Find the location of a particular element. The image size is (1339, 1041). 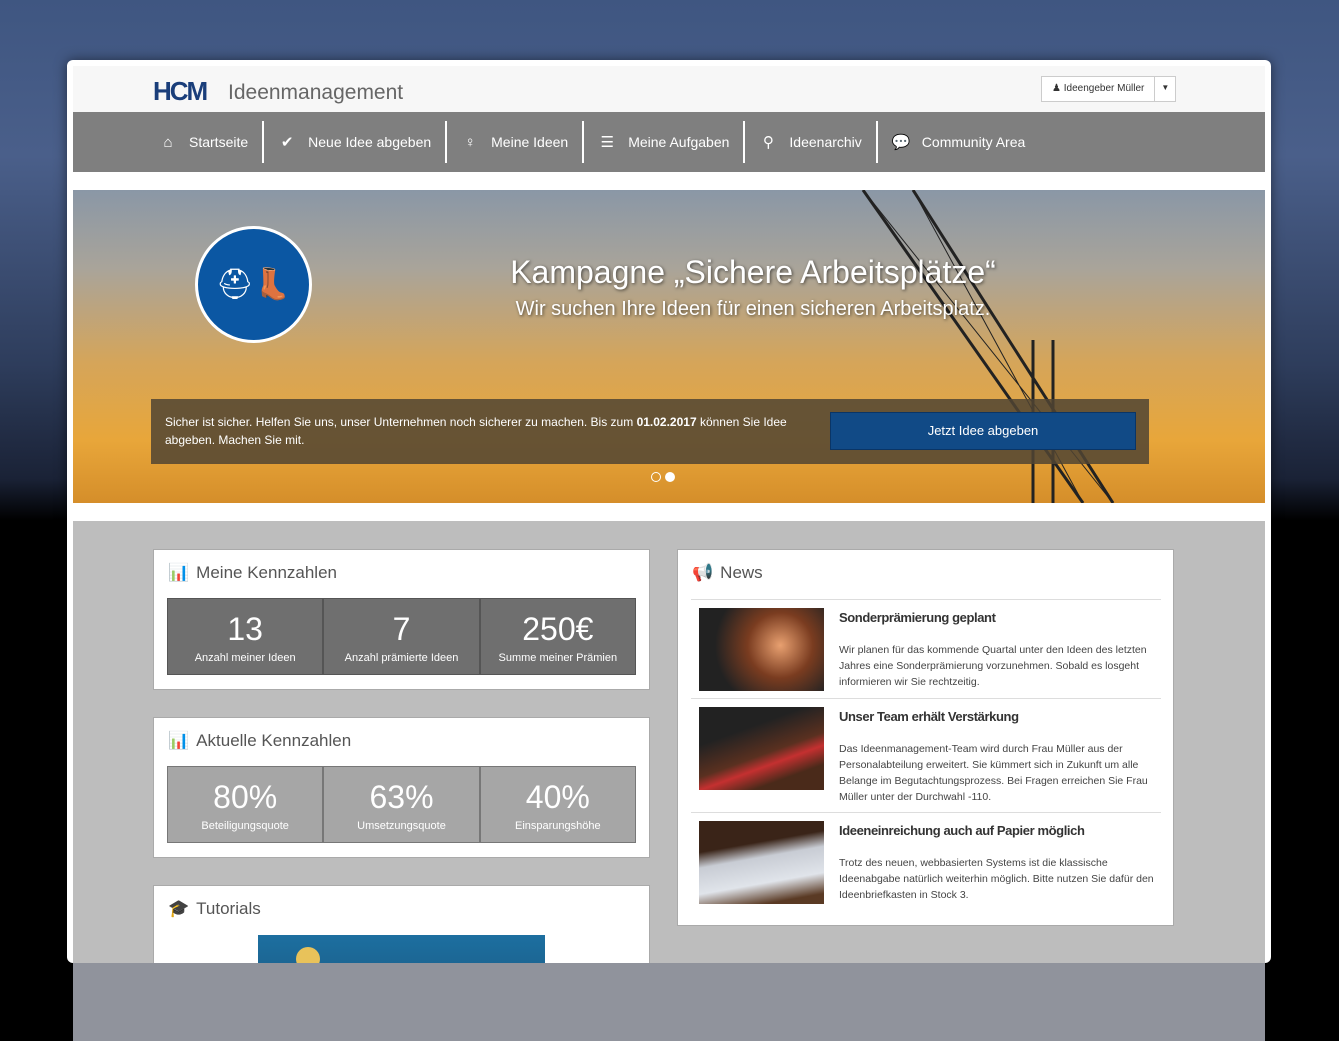

stat-participation: 80% Beteiligungsquote is located at coordinates (245, 804).